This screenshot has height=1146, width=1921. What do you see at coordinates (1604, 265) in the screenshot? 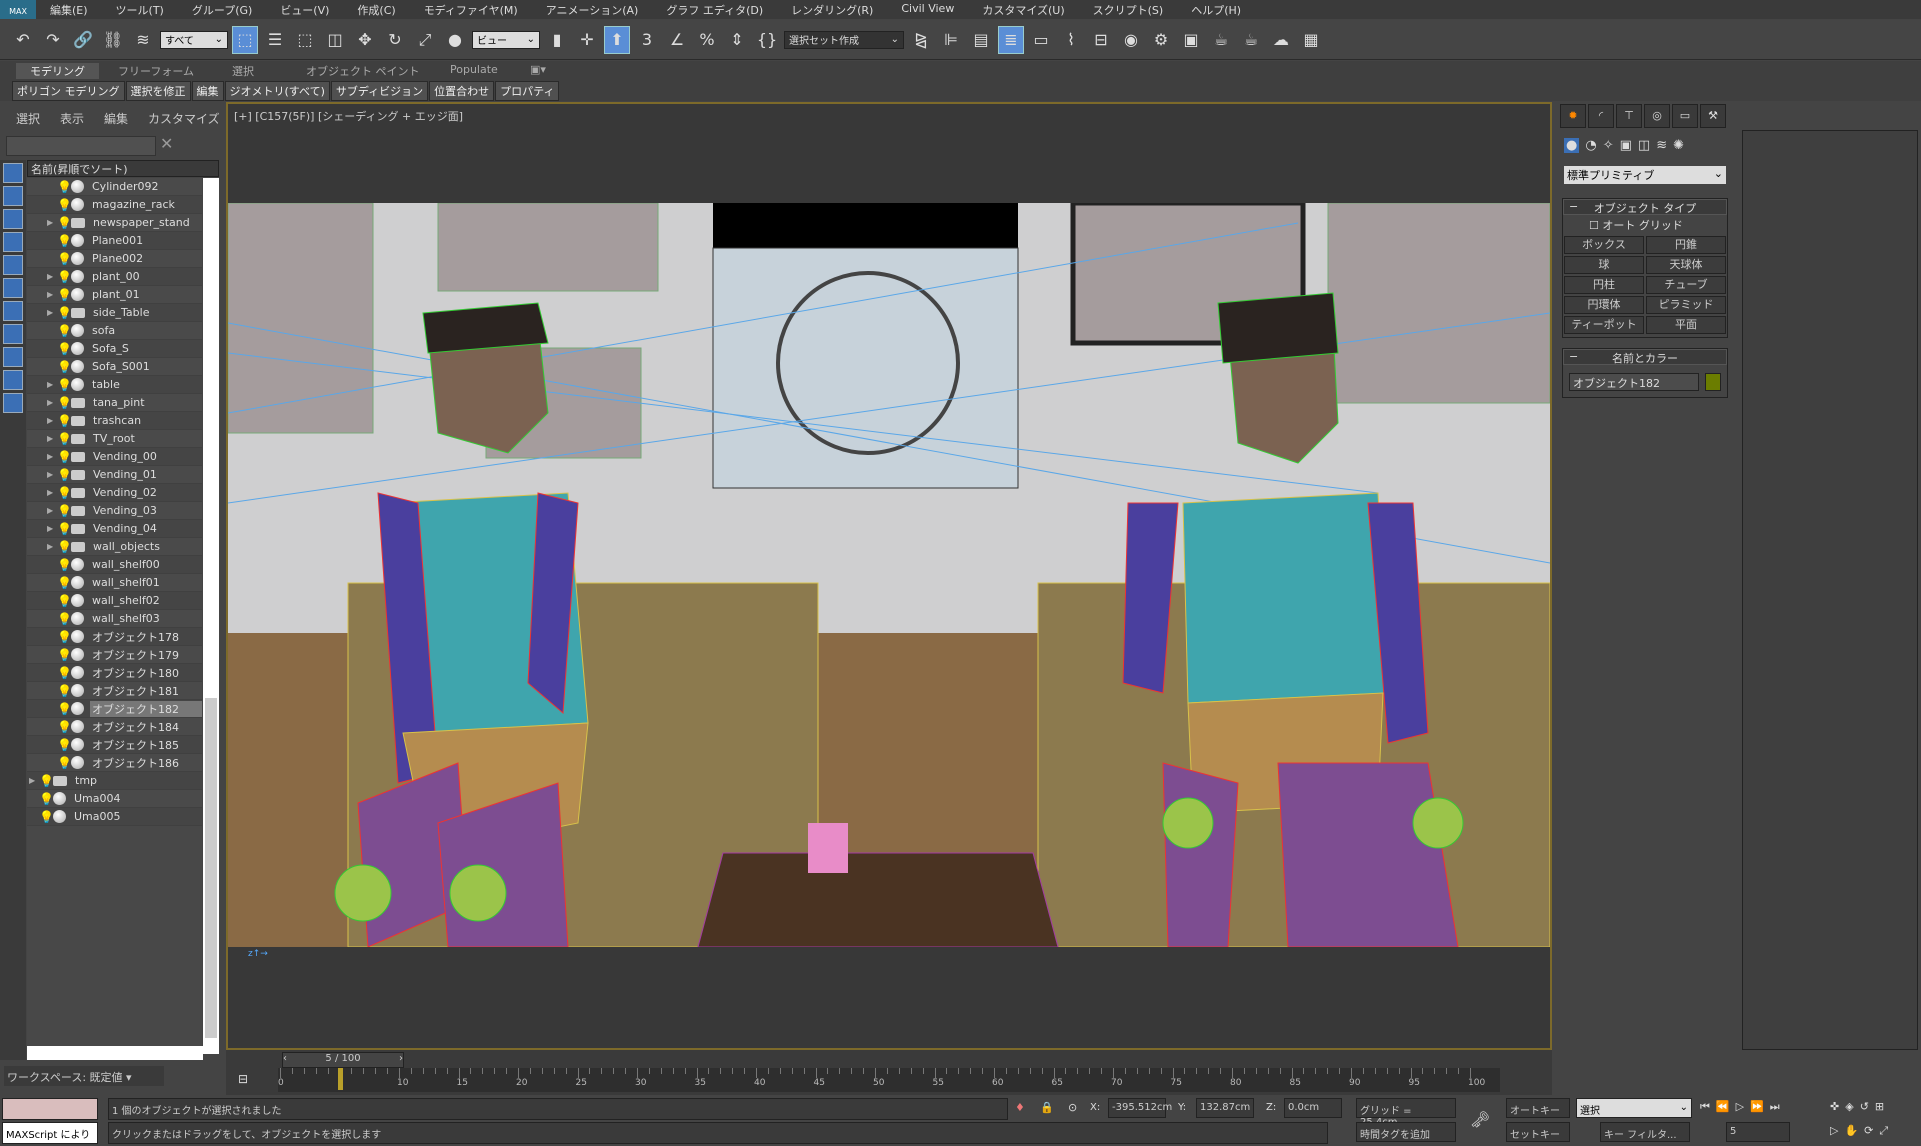
I see `primitive-button: 球` at bounding box center [1604, 265].